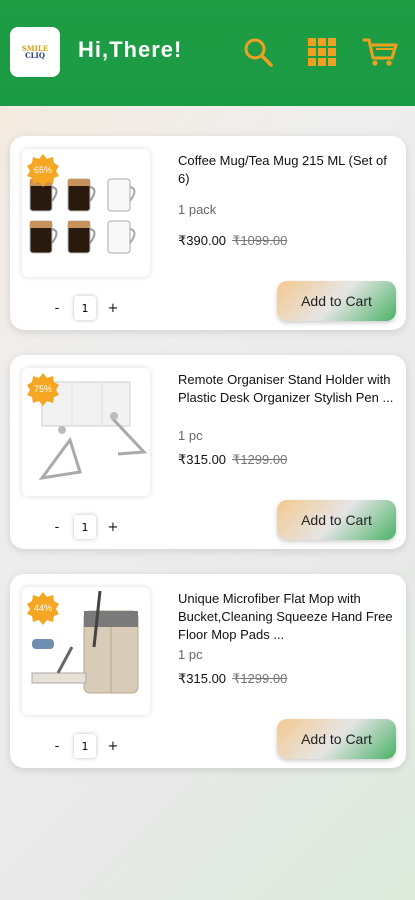  What do you see at coordinates (322, 52) in the screenshot?
I see `grid-icon` at bounding box center [322, 52].